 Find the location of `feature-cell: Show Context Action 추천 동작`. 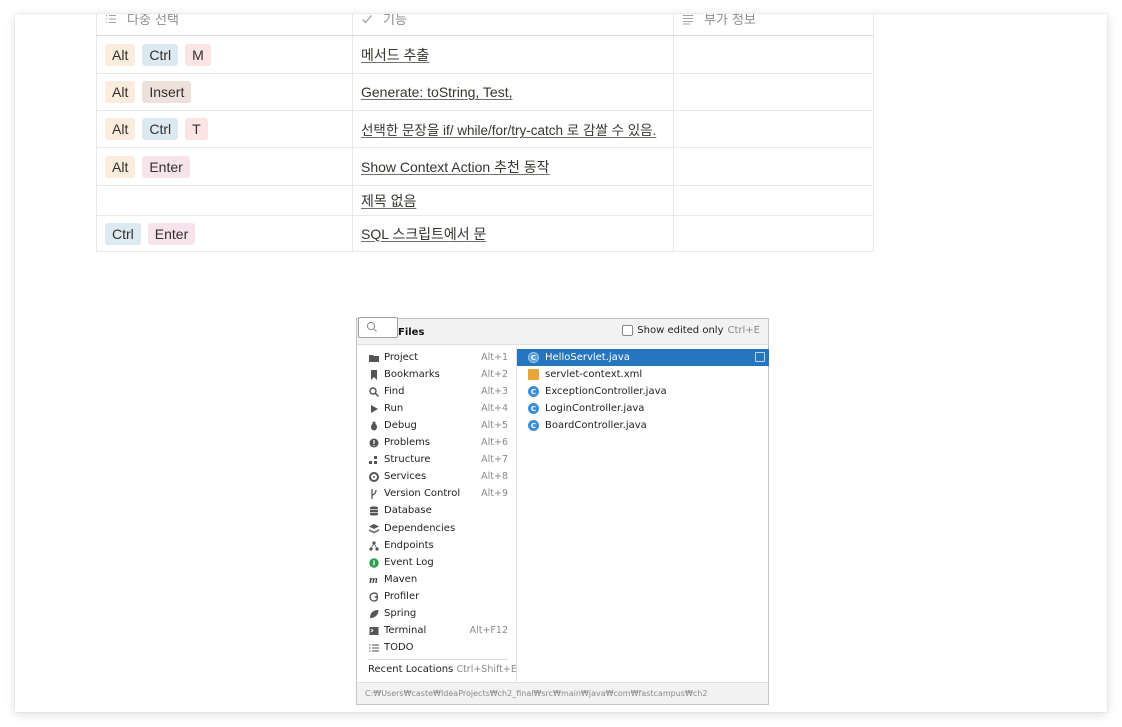

feature-cell: Show Context Action 추천 동작 is located at coordinates (513, 166).